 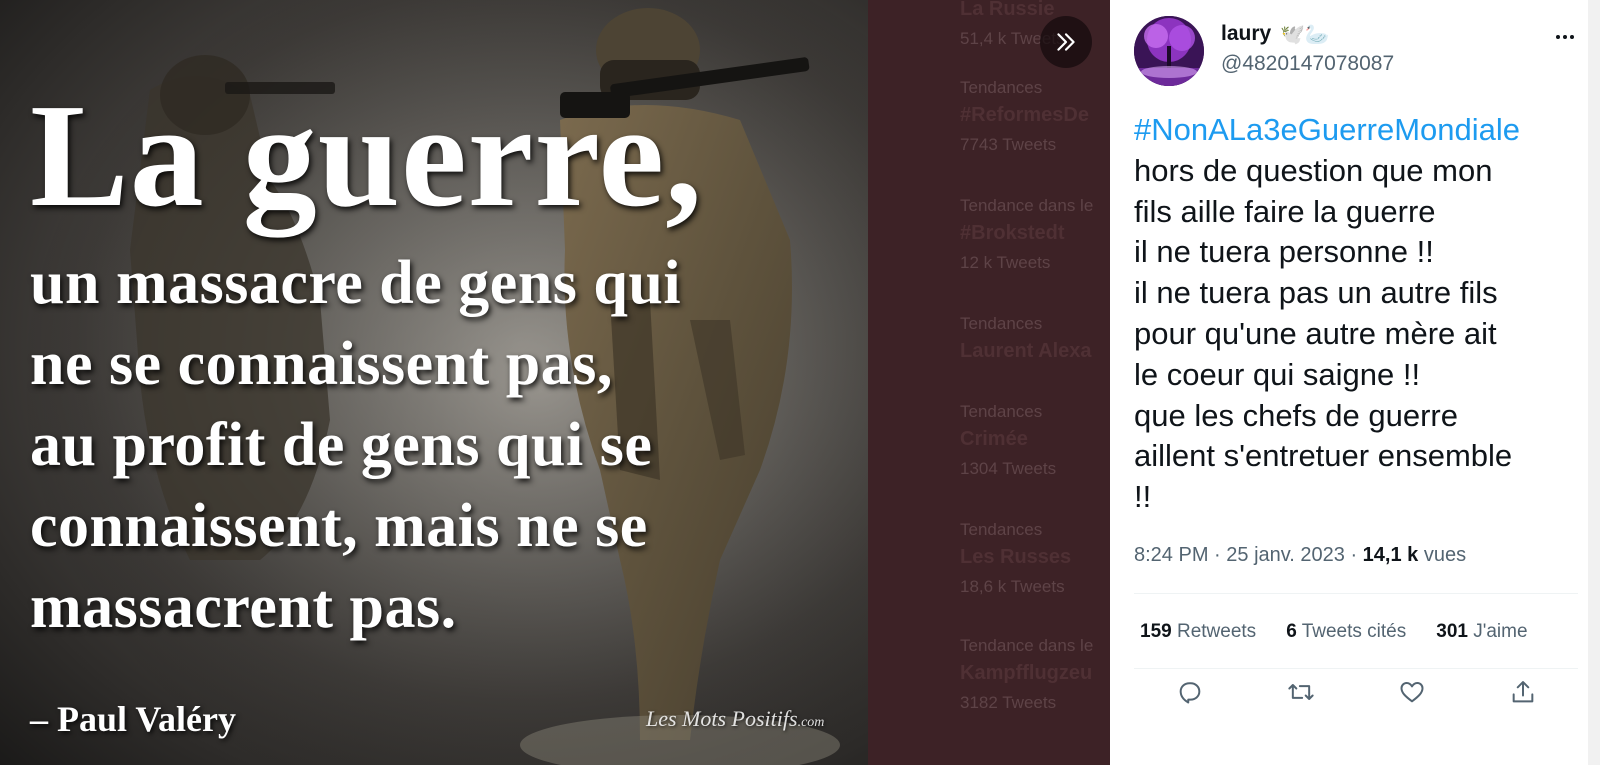 I want to click on hashtag-link: #NonALa3eGuerreMondiale, so click(x=1359, y=130).